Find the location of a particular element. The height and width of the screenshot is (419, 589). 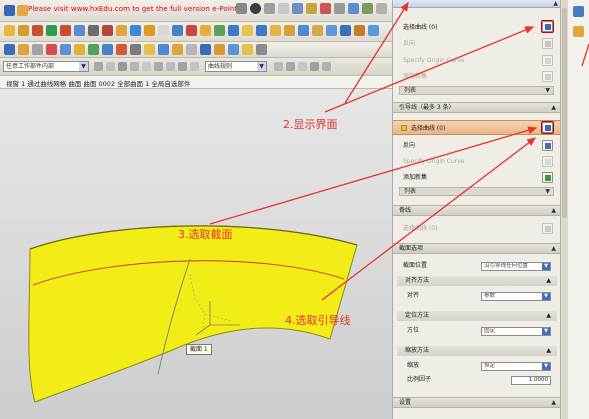

arc-icon is located at coordinates (23, 49).